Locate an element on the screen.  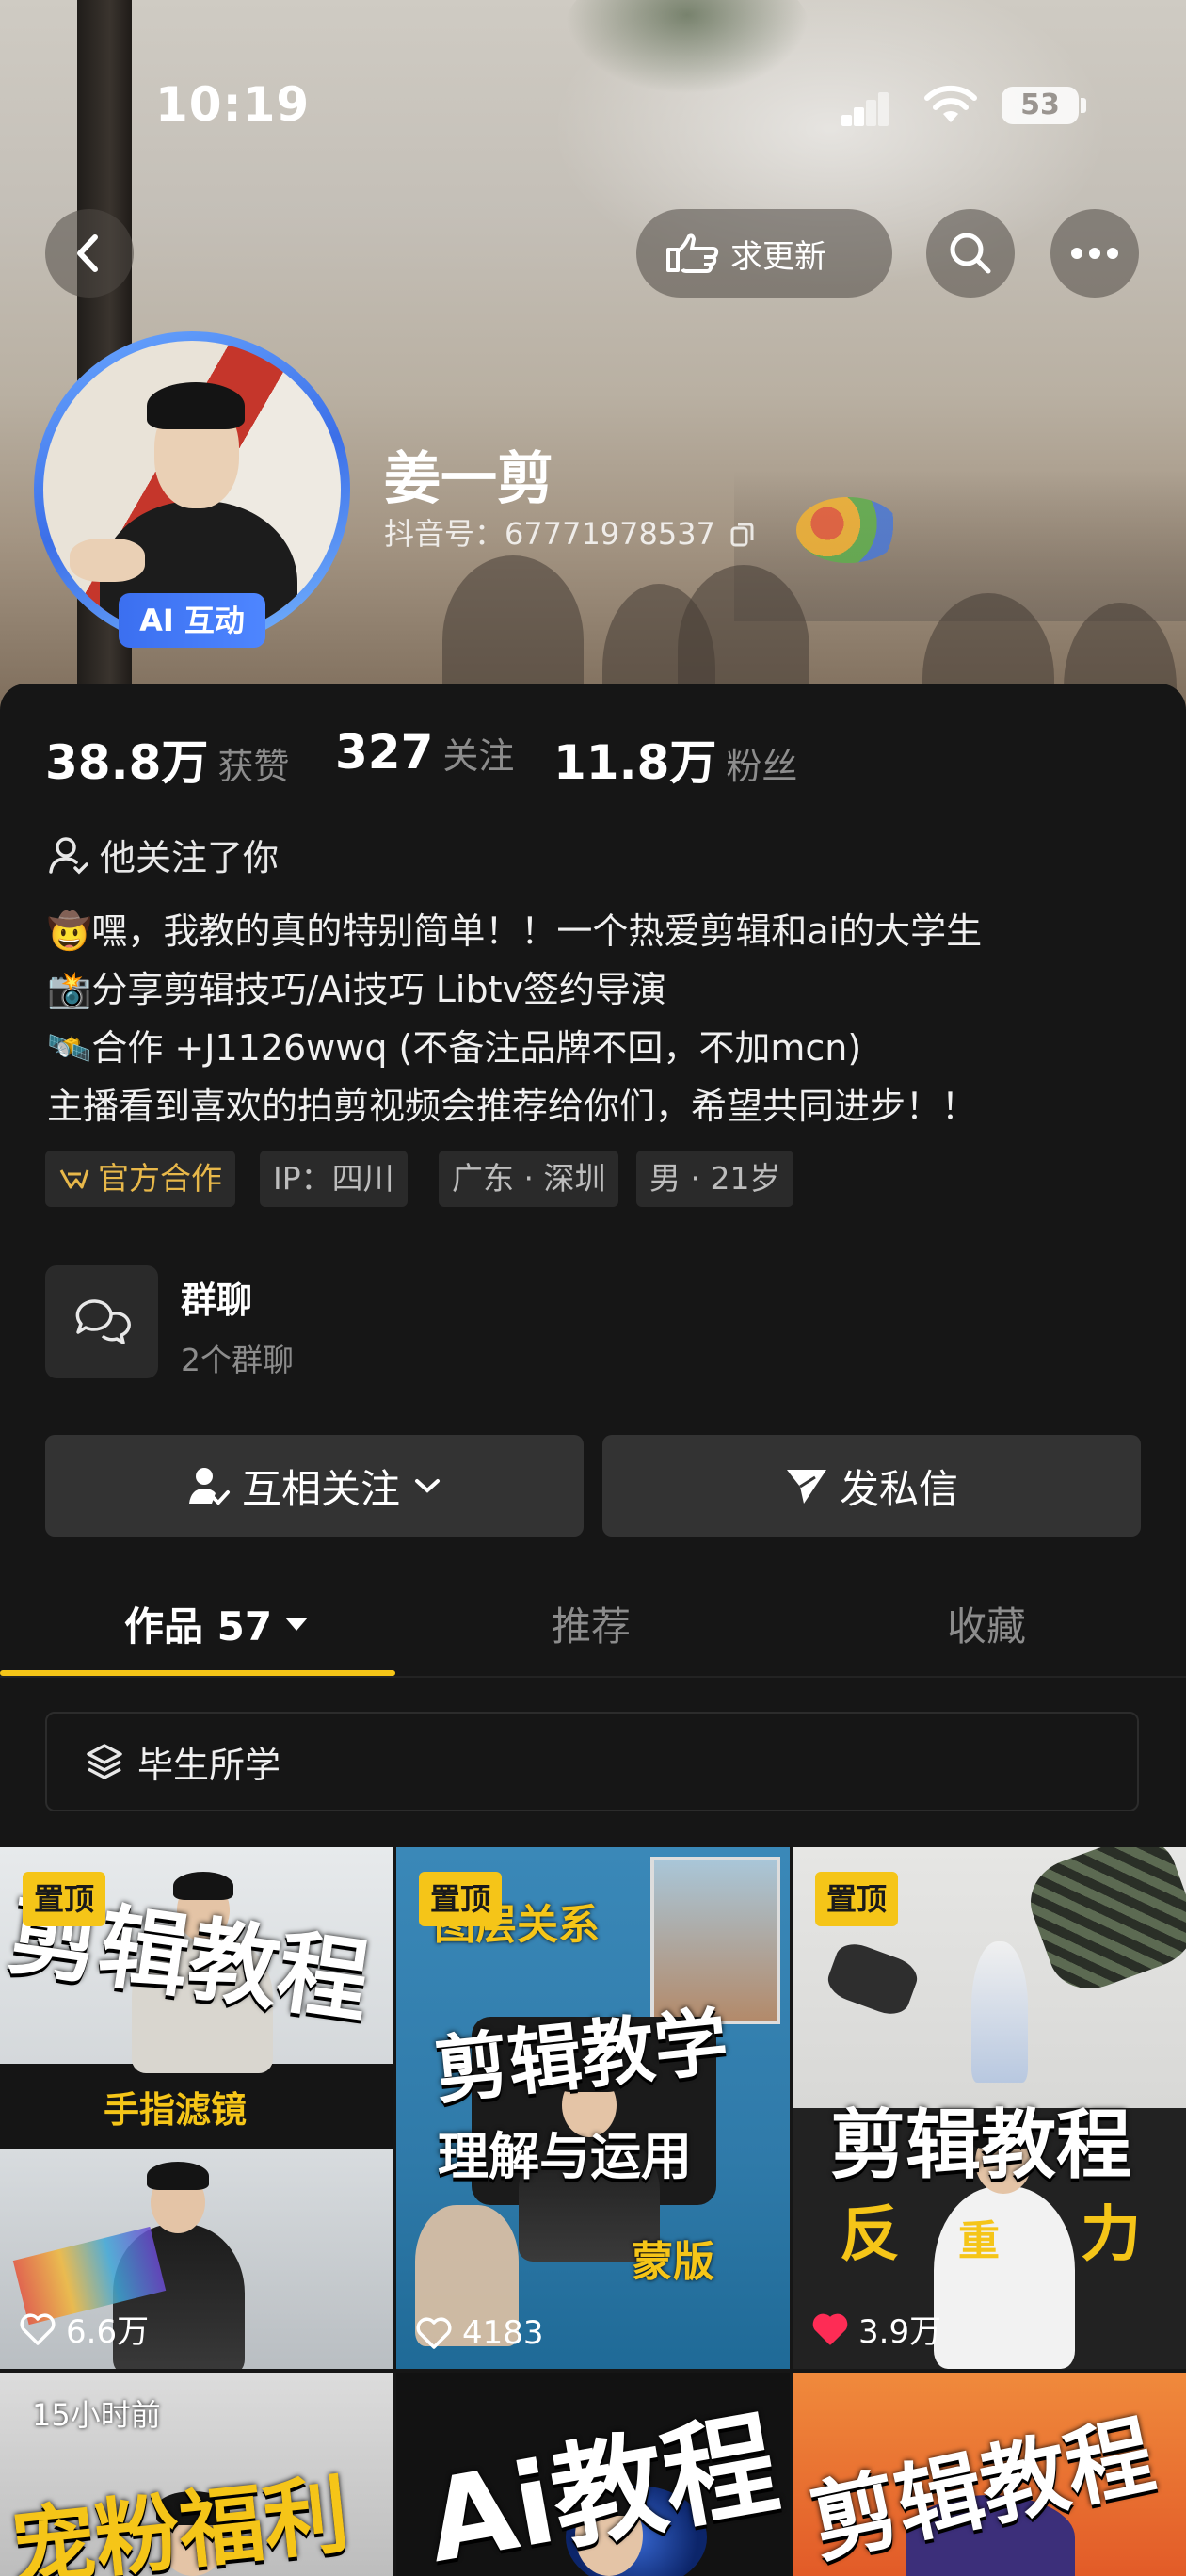
tag-official-label: 官方合作 is located at coordinates (160, 1178).